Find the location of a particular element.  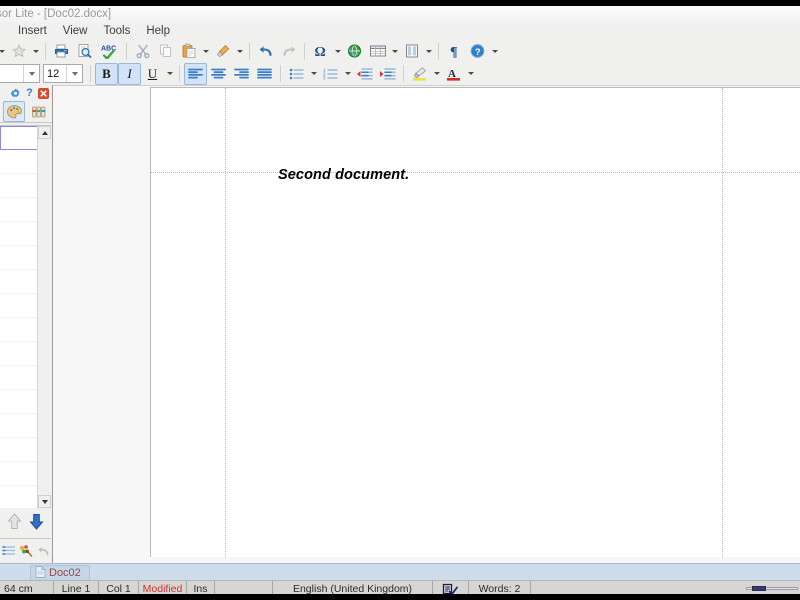

undo-arrow-icon is located at coordinates (265, 51).